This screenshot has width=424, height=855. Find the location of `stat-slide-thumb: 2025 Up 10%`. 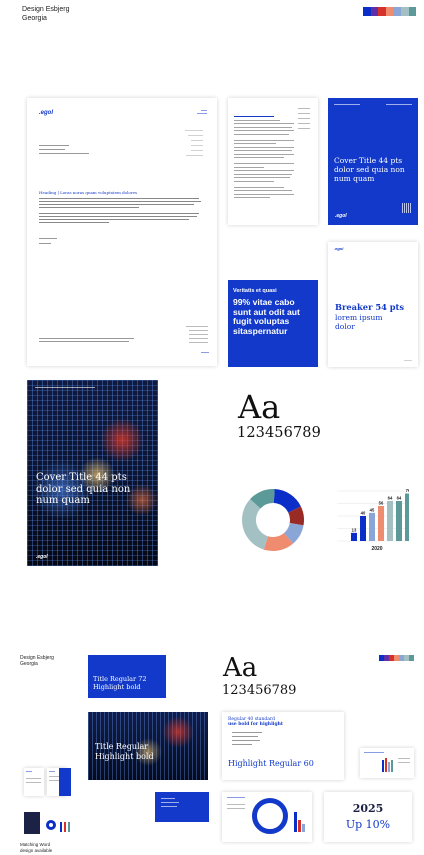

stat-slide-thumb: 2025 Up 10% is located at coordinates (368, 817).